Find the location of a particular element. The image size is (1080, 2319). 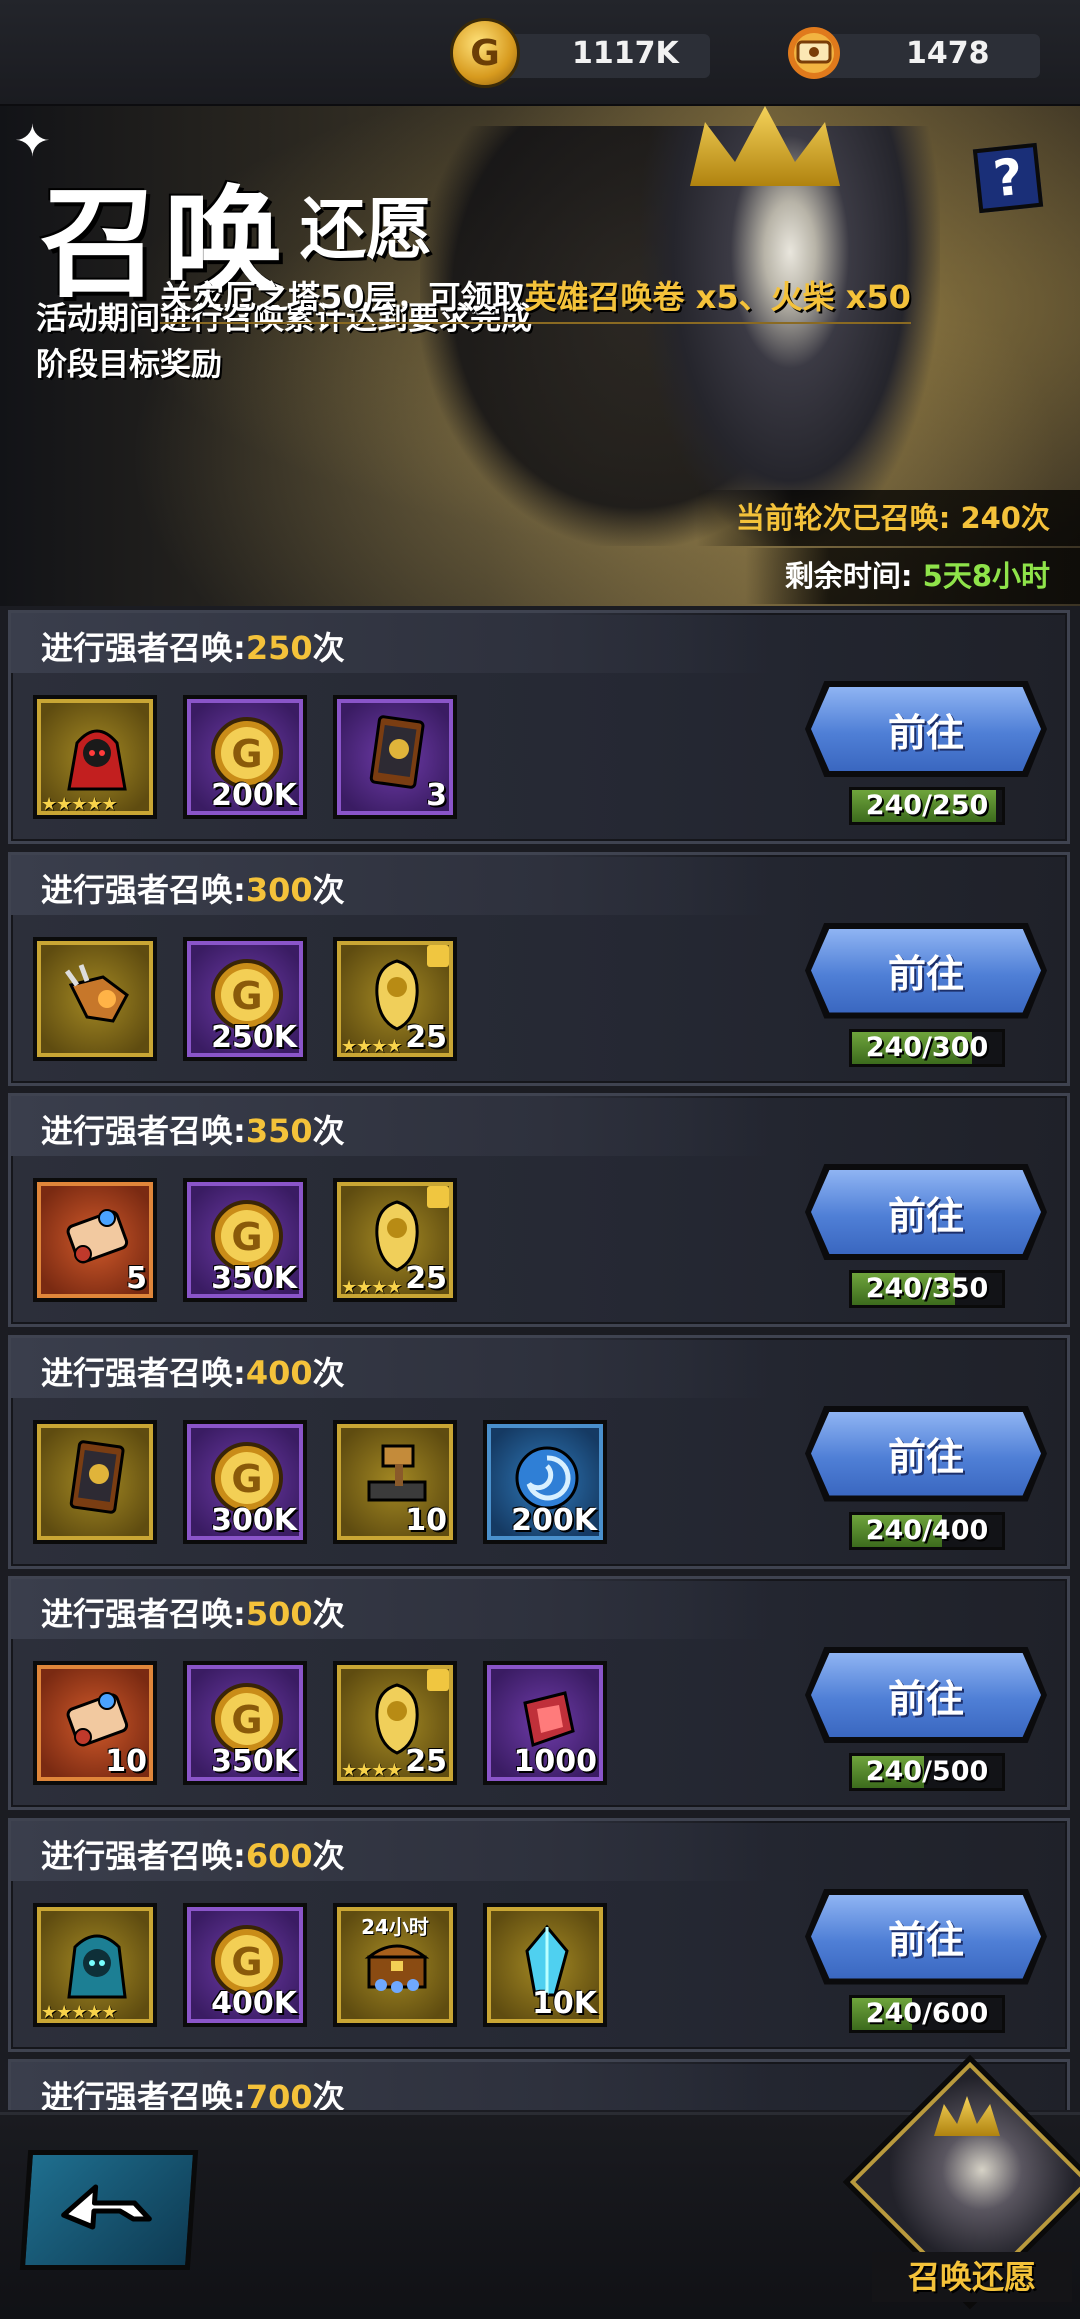

reward-row: 进行强者召唤:400次 G 300K 10 200K 前往 240/400 is located at coordinates (539, 1451).